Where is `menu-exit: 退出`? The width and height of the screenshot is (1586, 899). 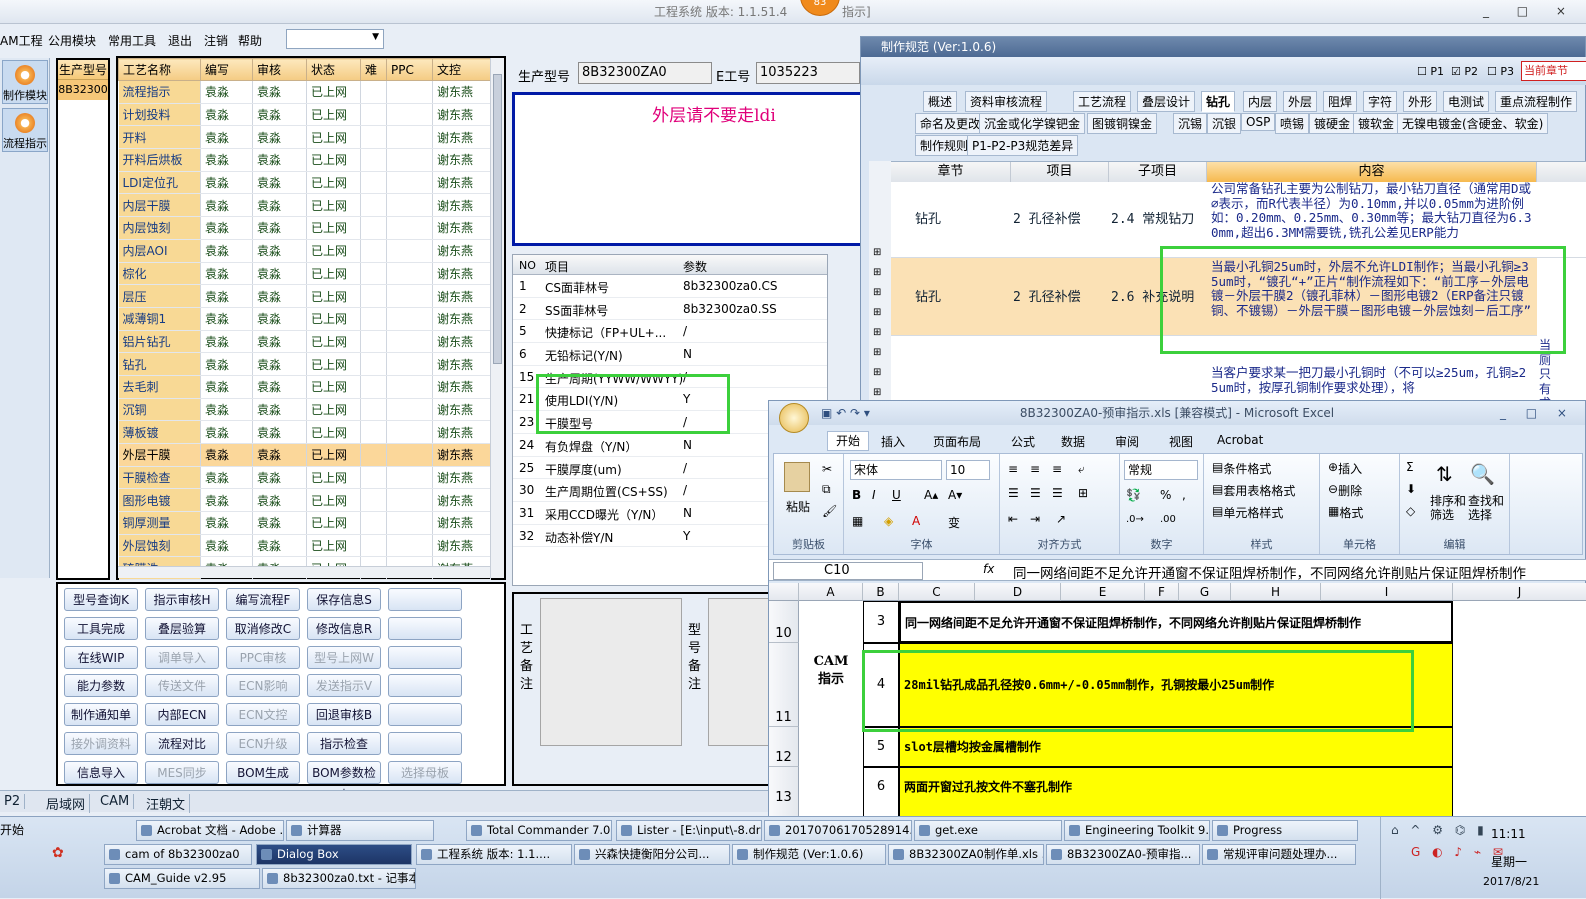 menu-exit: 退出 is located at coordinates (180, 40).